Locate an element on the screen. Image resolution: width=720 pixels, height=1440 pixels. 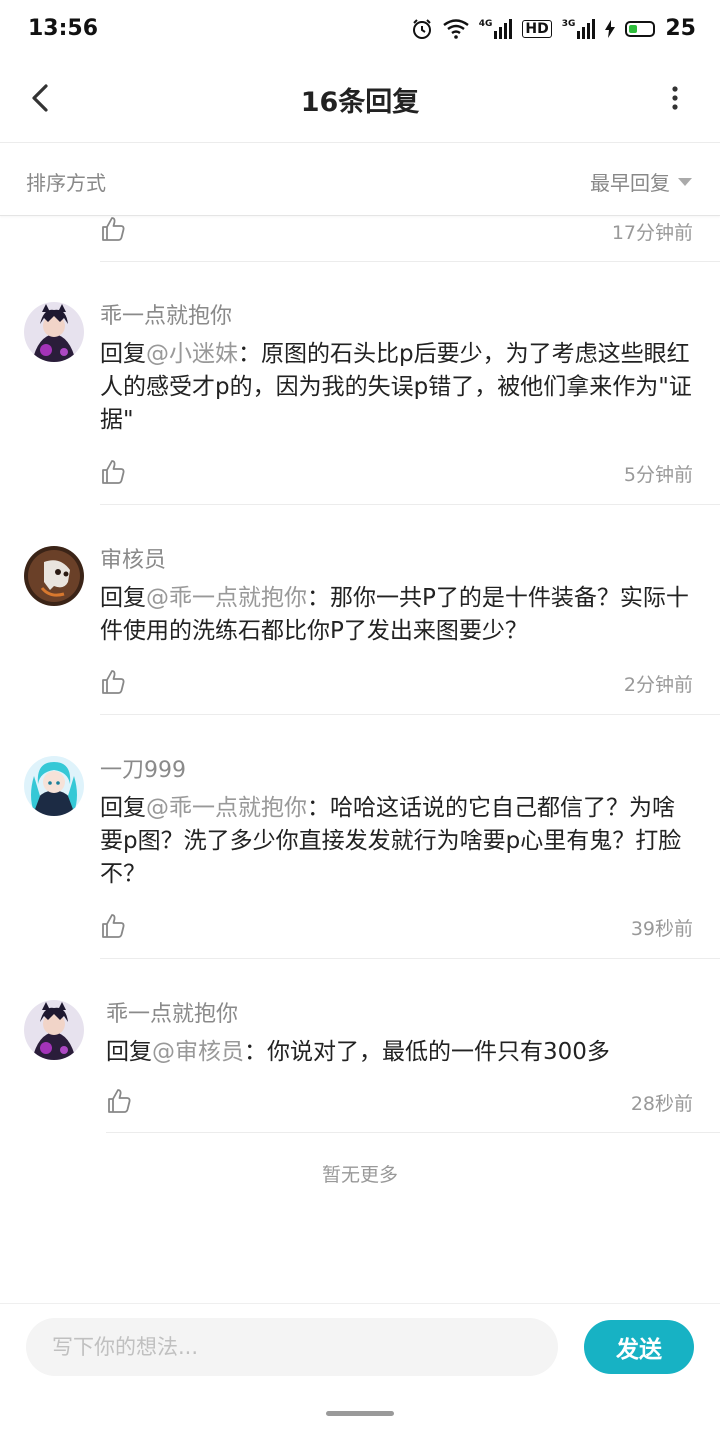
sort-bar: 排序方式 最早回复 is located at coordinates (360, 179).